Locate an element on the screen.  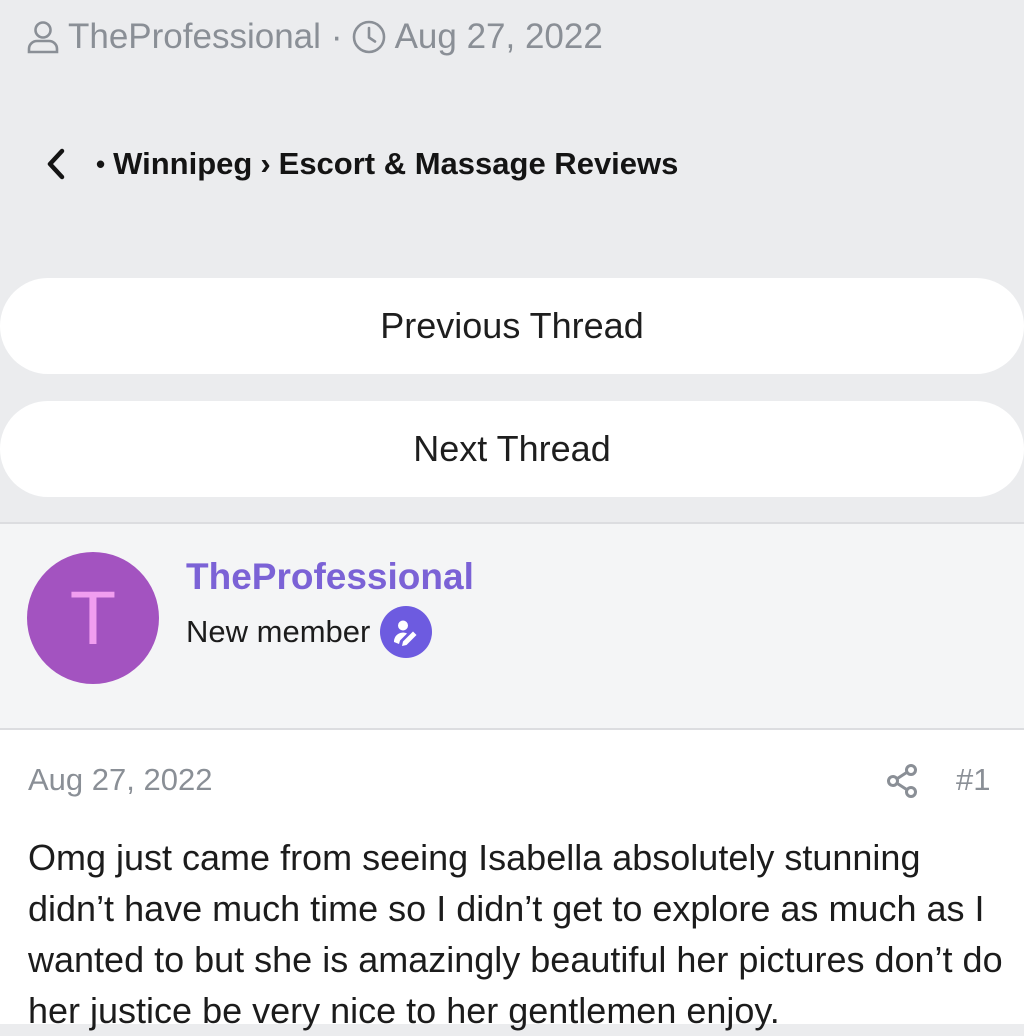
user-edit-icon is located at coordinates (406, 632).